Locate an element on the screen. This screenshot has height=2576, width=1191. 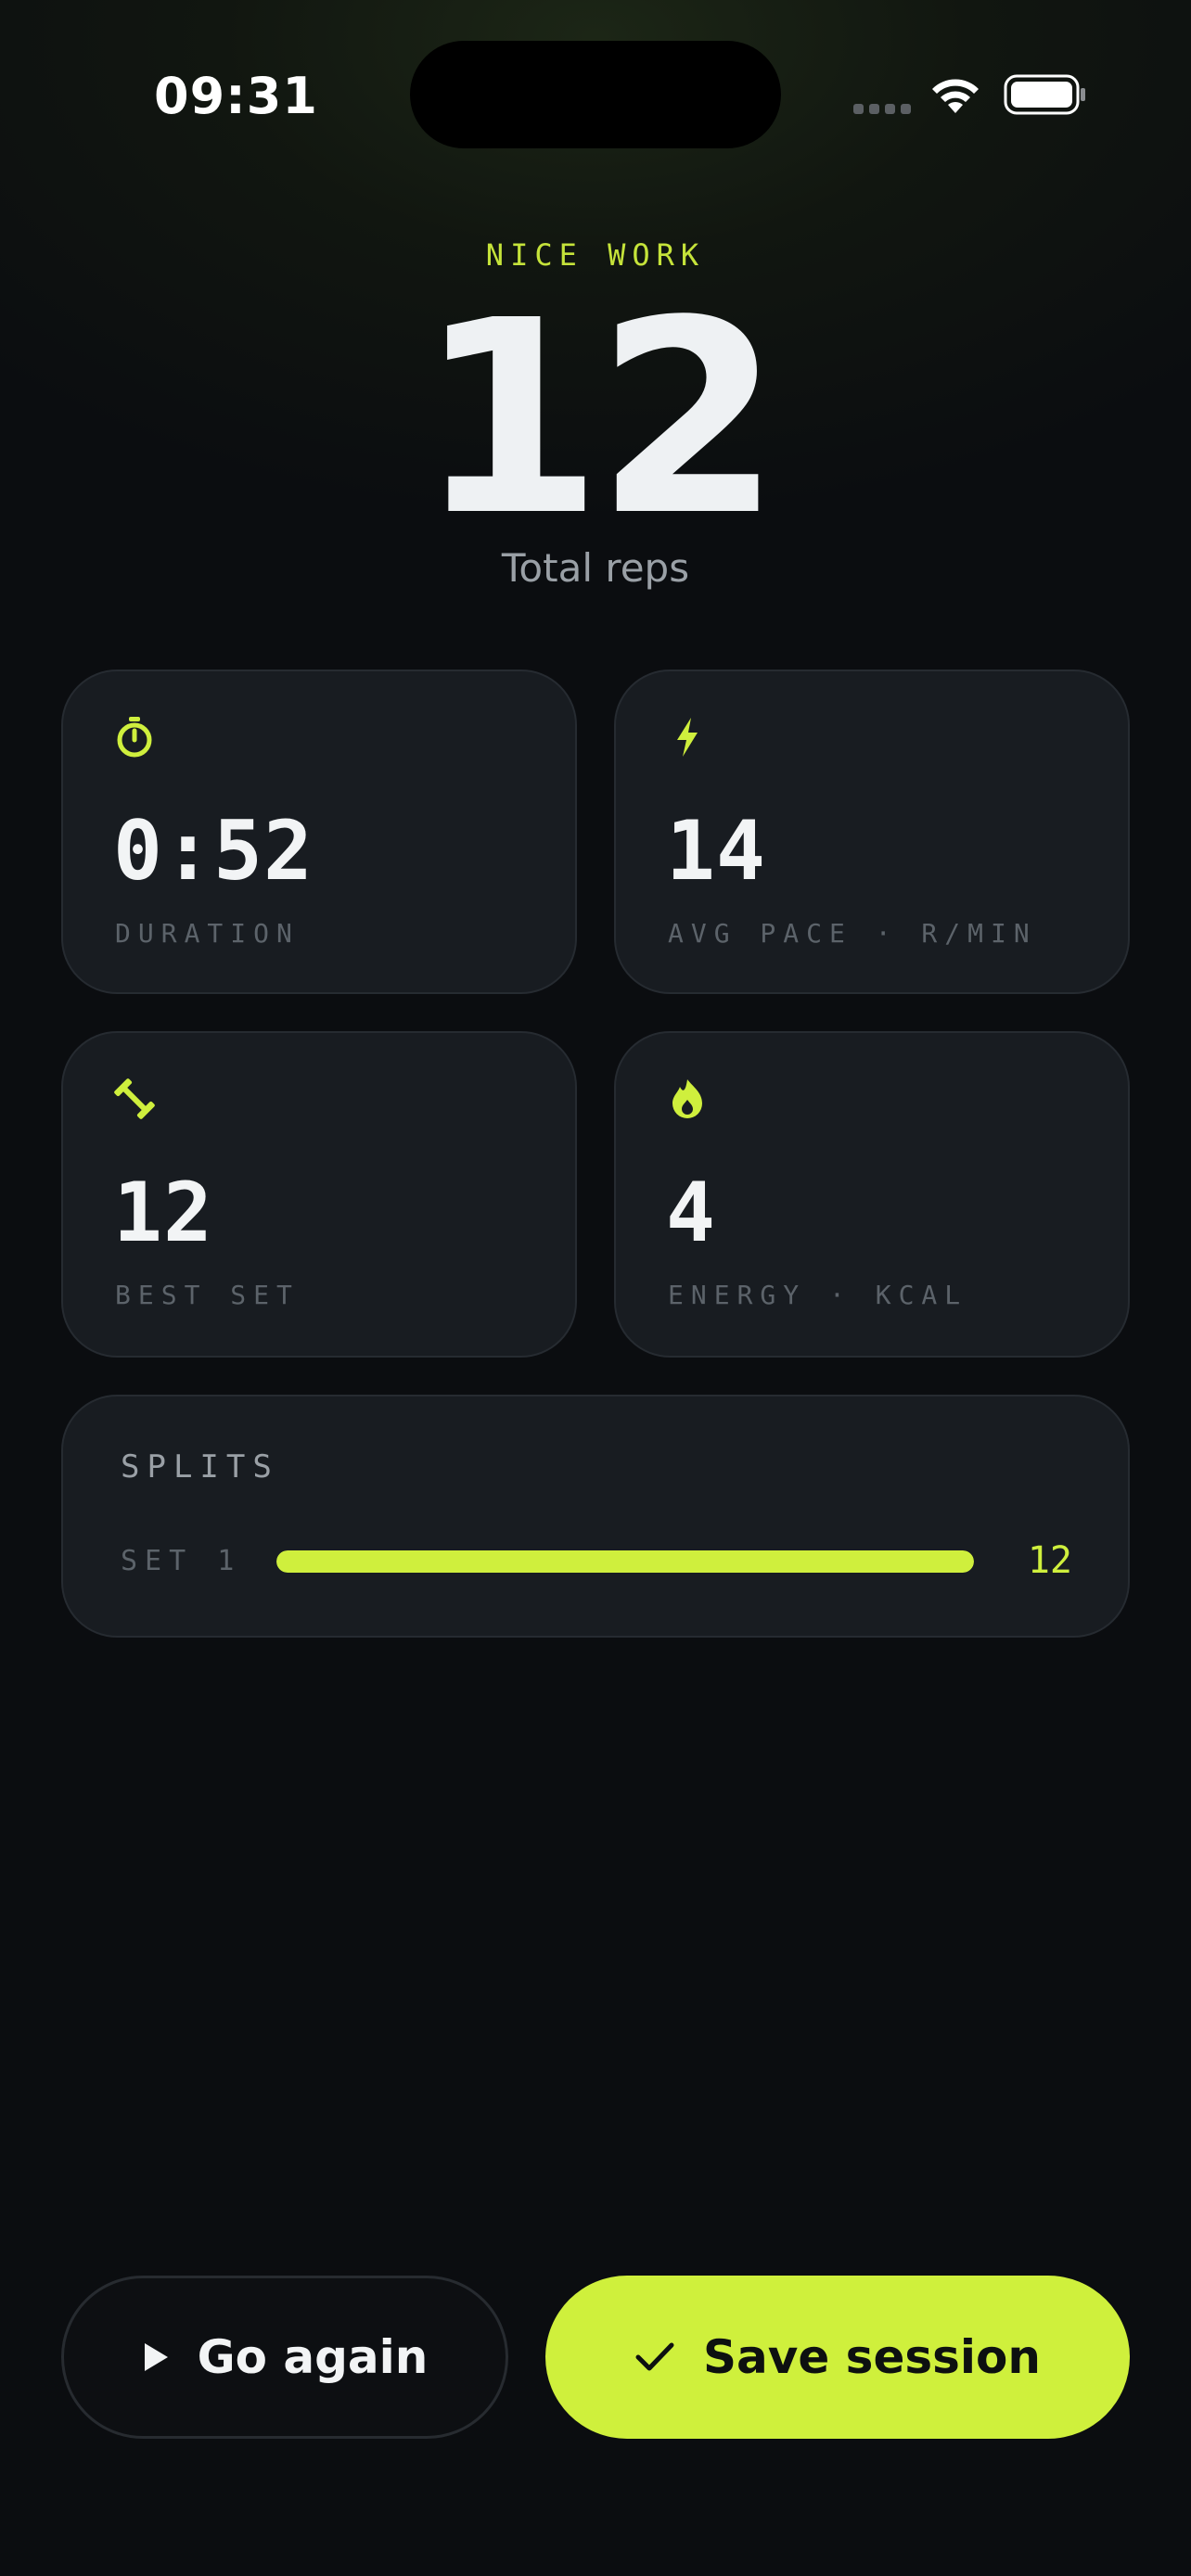
total-reps-value: 12 is located at coordinates (599, 418).